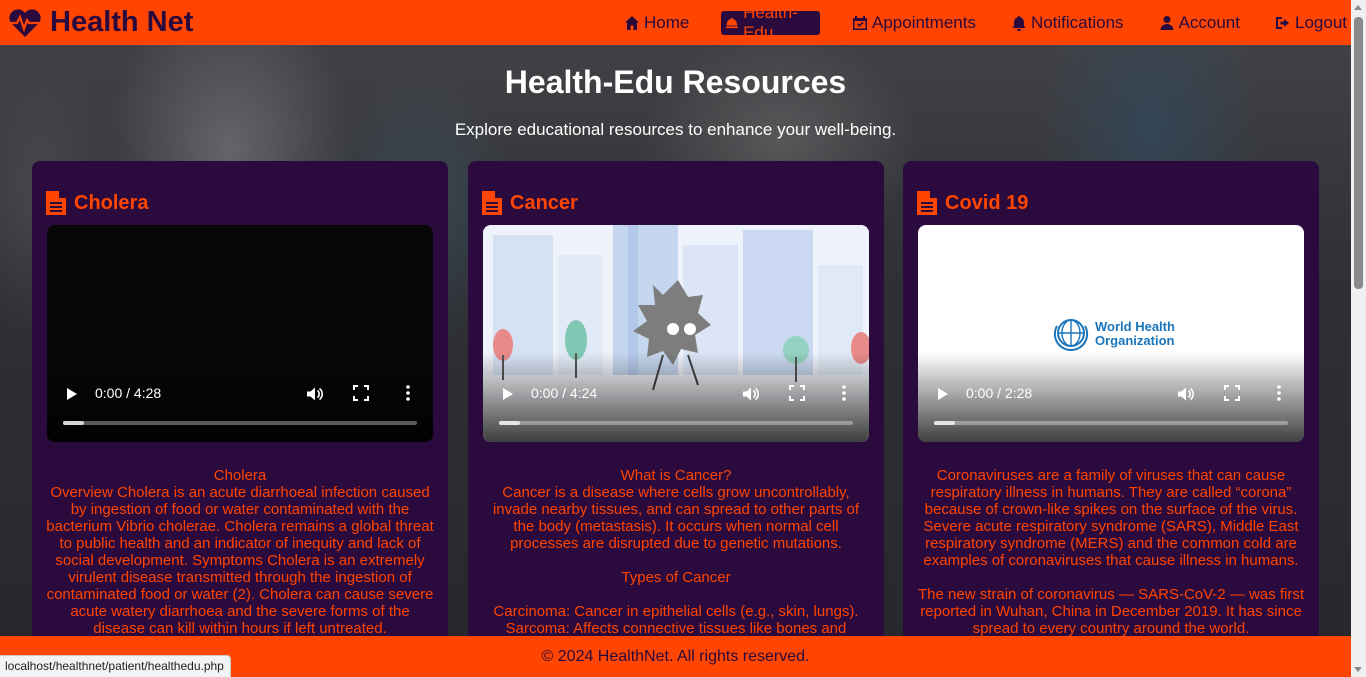 The width and height of the screenshot is (1366, 677). I want to click on nav-health-edu: Health-Edu, so click(770, 22).